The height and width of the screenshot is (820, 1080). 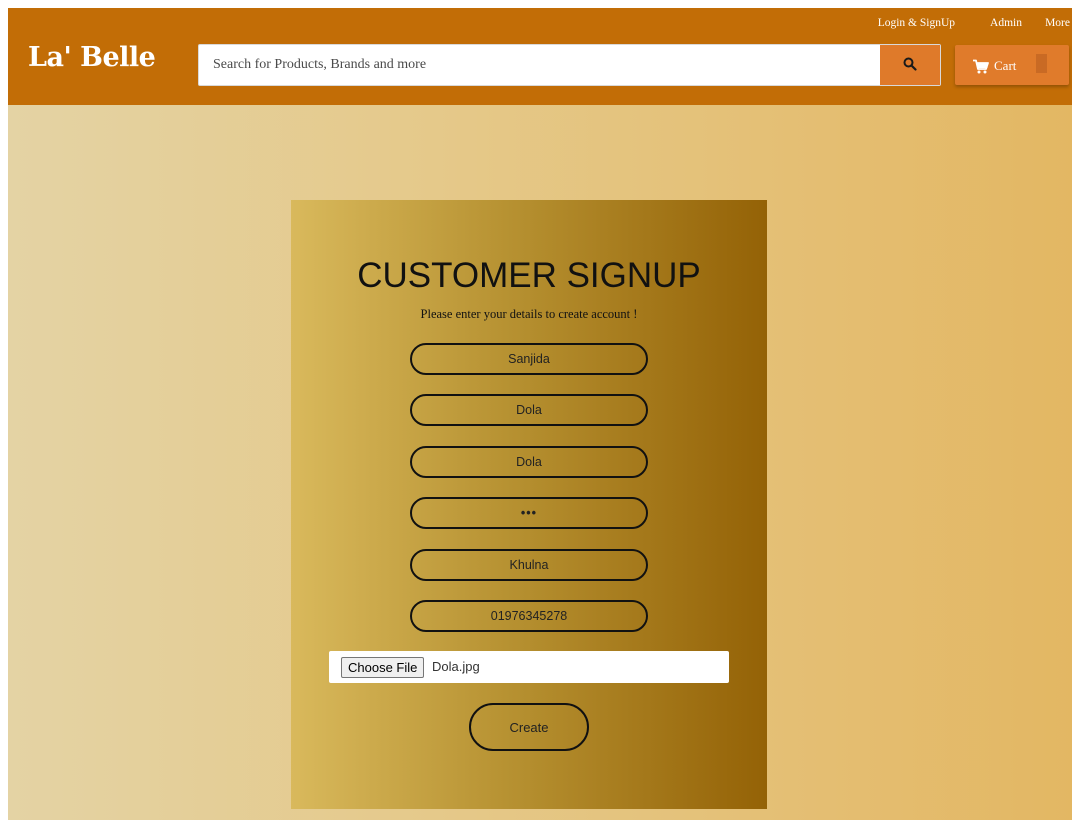 What do you see at coordinates (92, 57) in the screenshot?
I see `logo: La' Belle` at bounding box center [92, 57].